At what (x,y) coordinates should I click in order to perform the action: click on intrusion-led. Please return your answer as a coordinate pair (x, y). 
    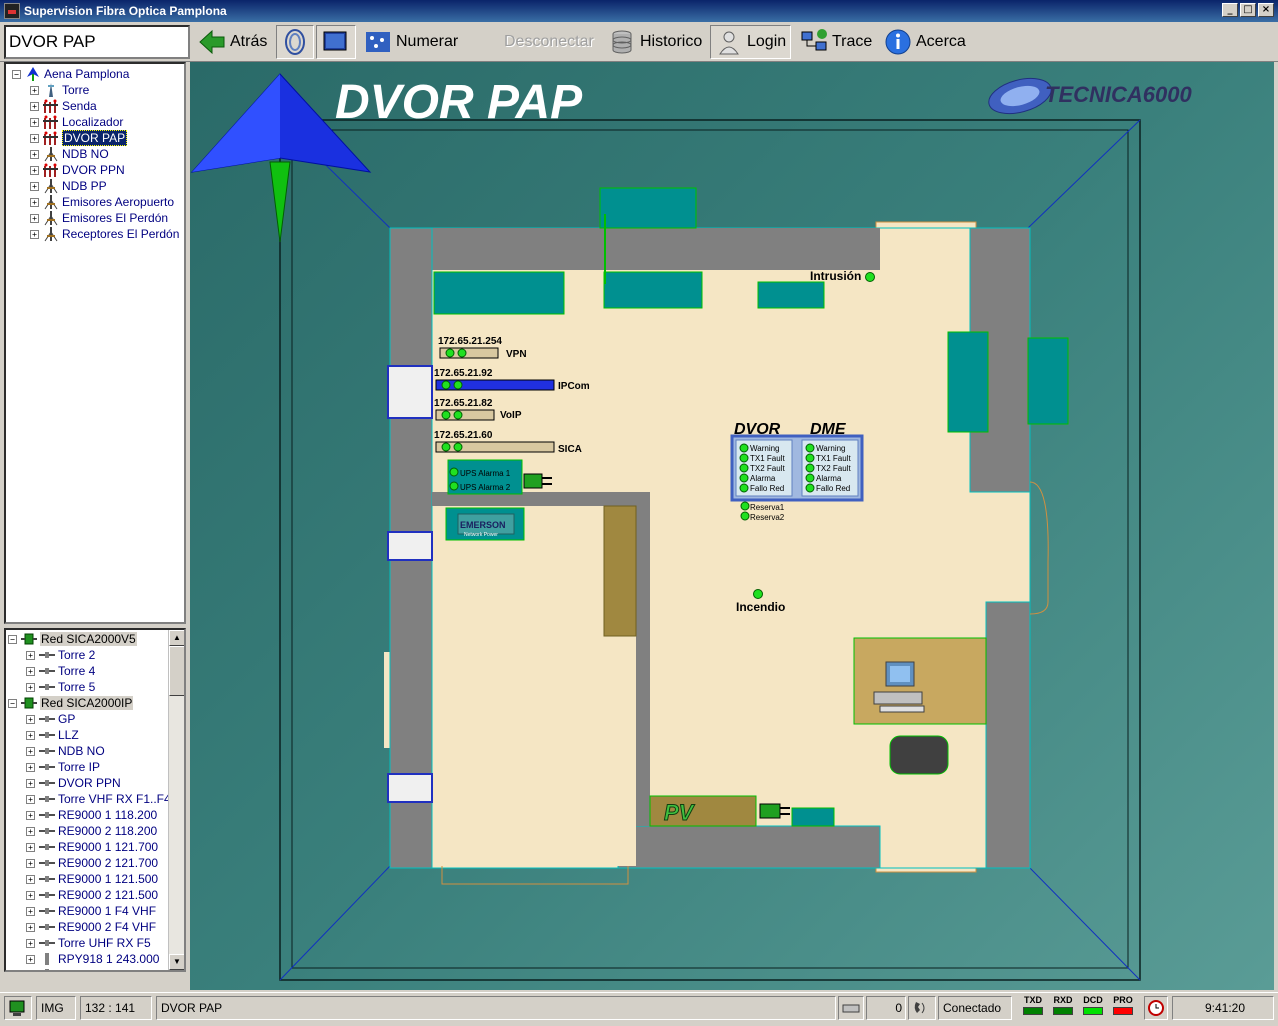
    Looking at the image, I should click on (870, 277).